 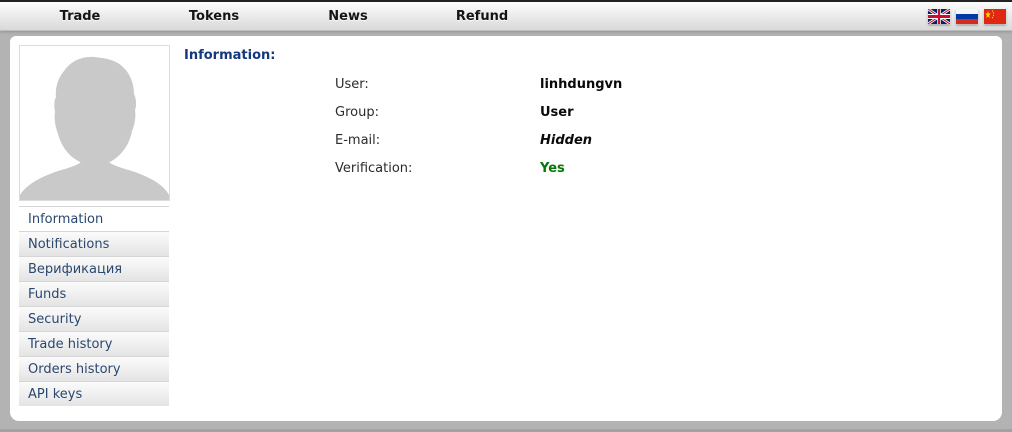 I want to click on group-label: Group:, so click(x=357, y=112).